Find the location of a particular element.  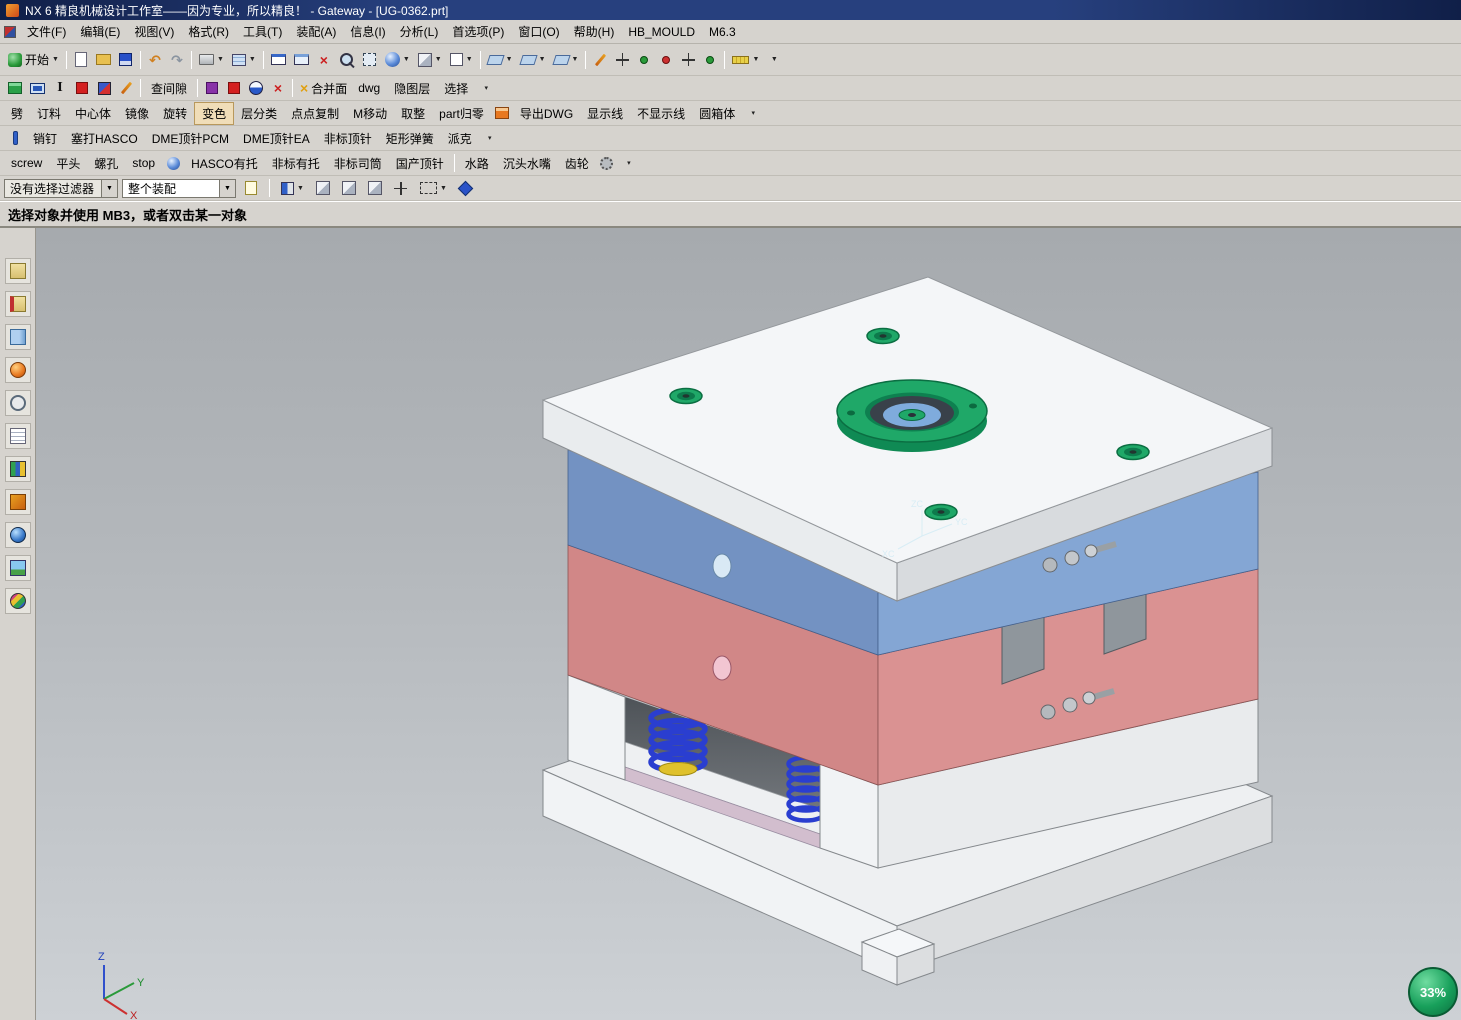

shaded-ball-button is located at coordinates (256, 88).